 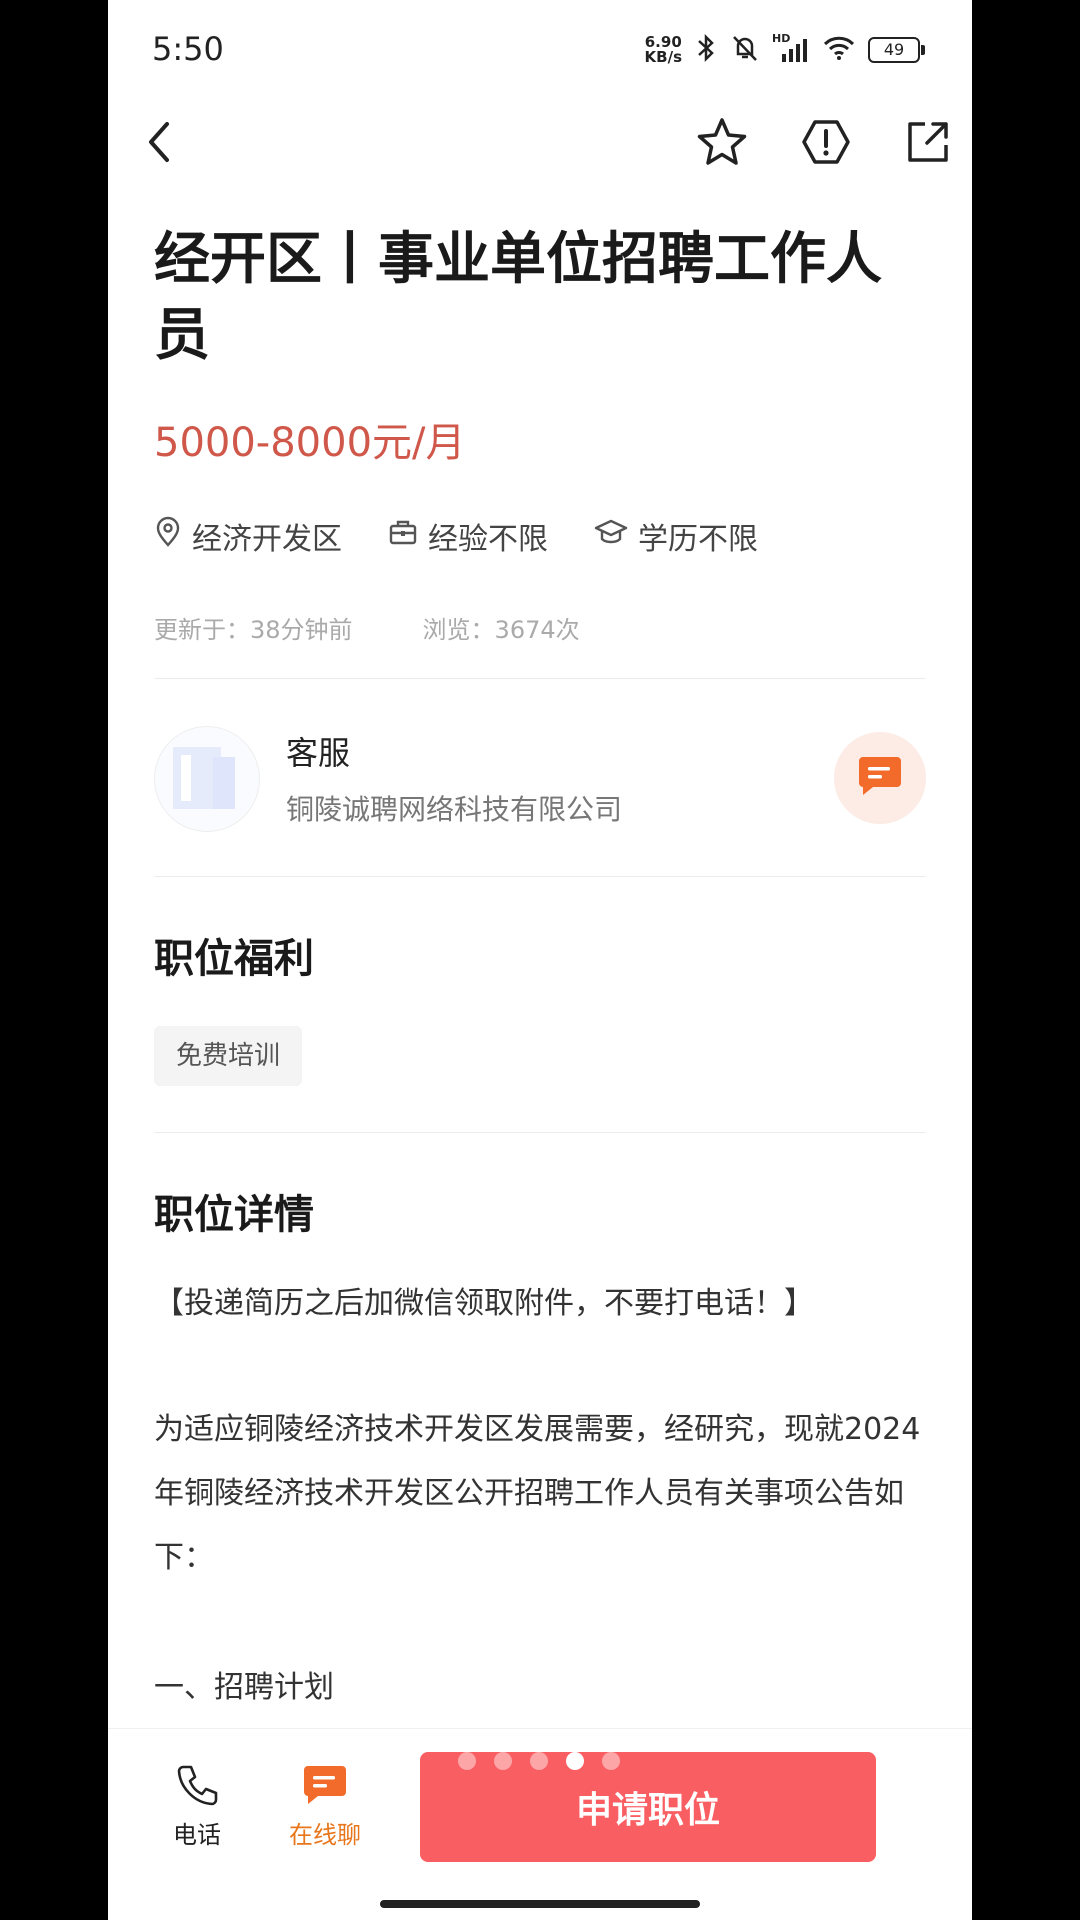 I want to click on experience-text: 经验不限, so click(x=488, y=539).